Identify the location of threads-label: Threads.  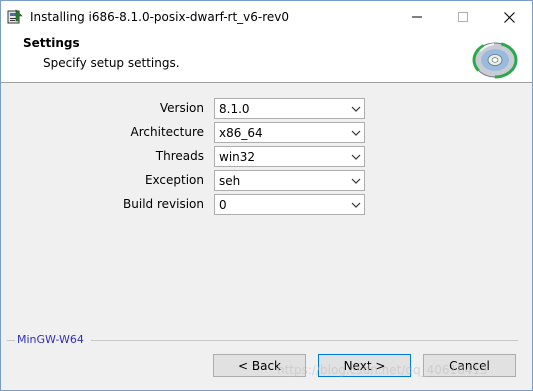
(179, 156).